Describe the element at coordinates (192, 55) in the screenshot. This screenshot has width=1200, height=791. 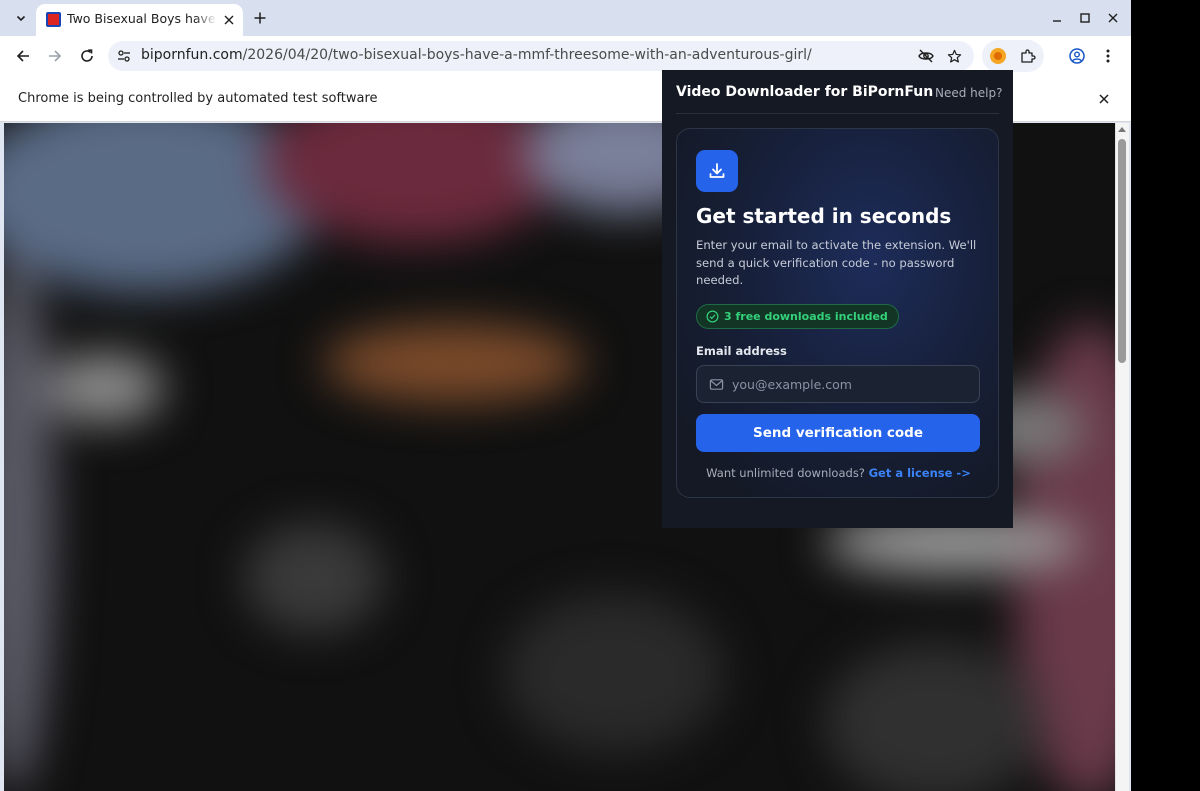
I see `url-host: bipornfun.com` at that location.